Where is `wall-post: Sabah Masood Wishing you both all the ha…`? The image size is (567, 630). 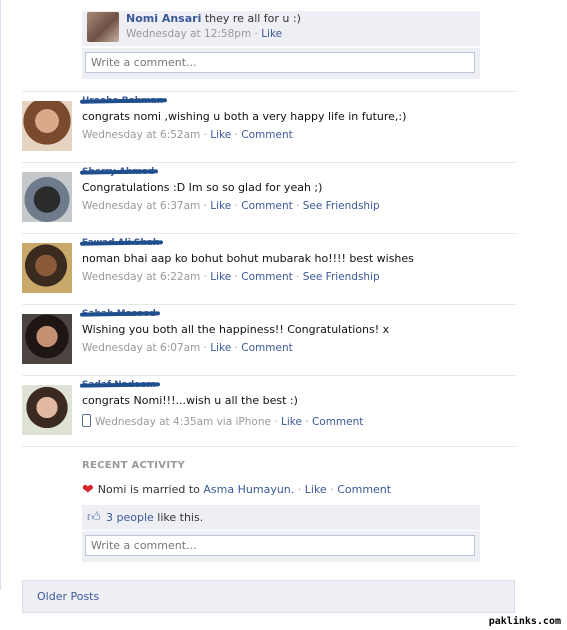
wall-post: Sabah Masood Wishing you both all the ha… is located at coordinates (269, 339).